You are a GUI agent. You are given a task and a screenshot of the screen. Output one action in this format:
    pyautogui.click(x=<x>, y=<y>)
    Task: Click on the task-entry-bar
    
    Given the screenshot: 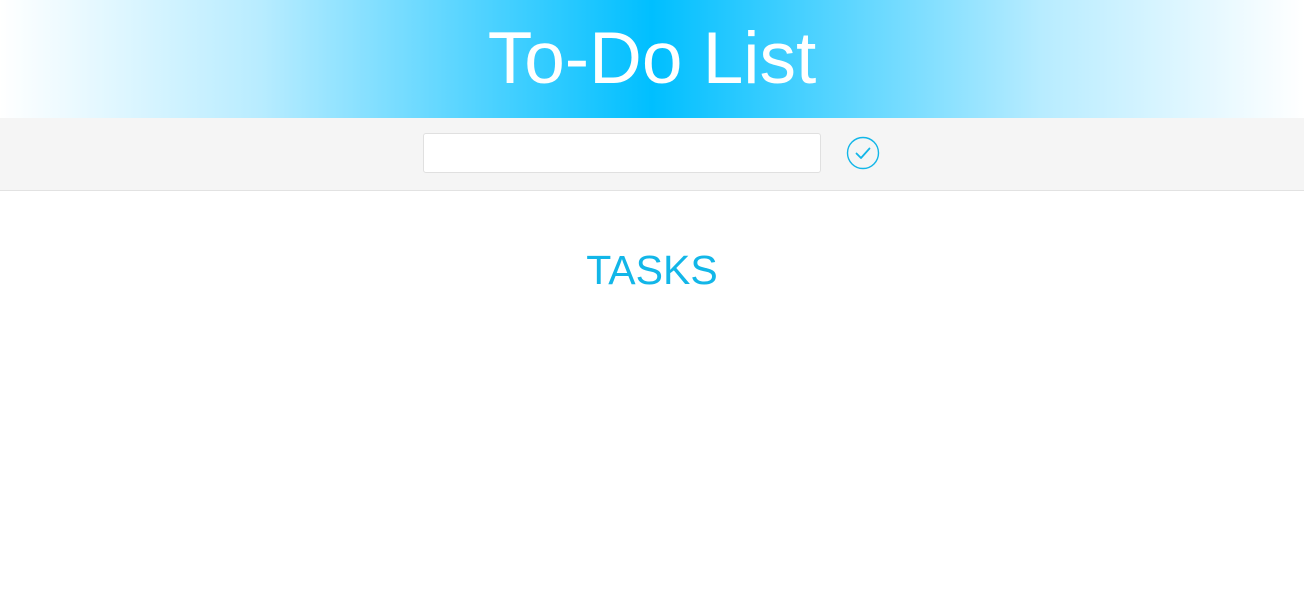 What is the action you would take?
    pyautogui.click(x=652, y=154)
    